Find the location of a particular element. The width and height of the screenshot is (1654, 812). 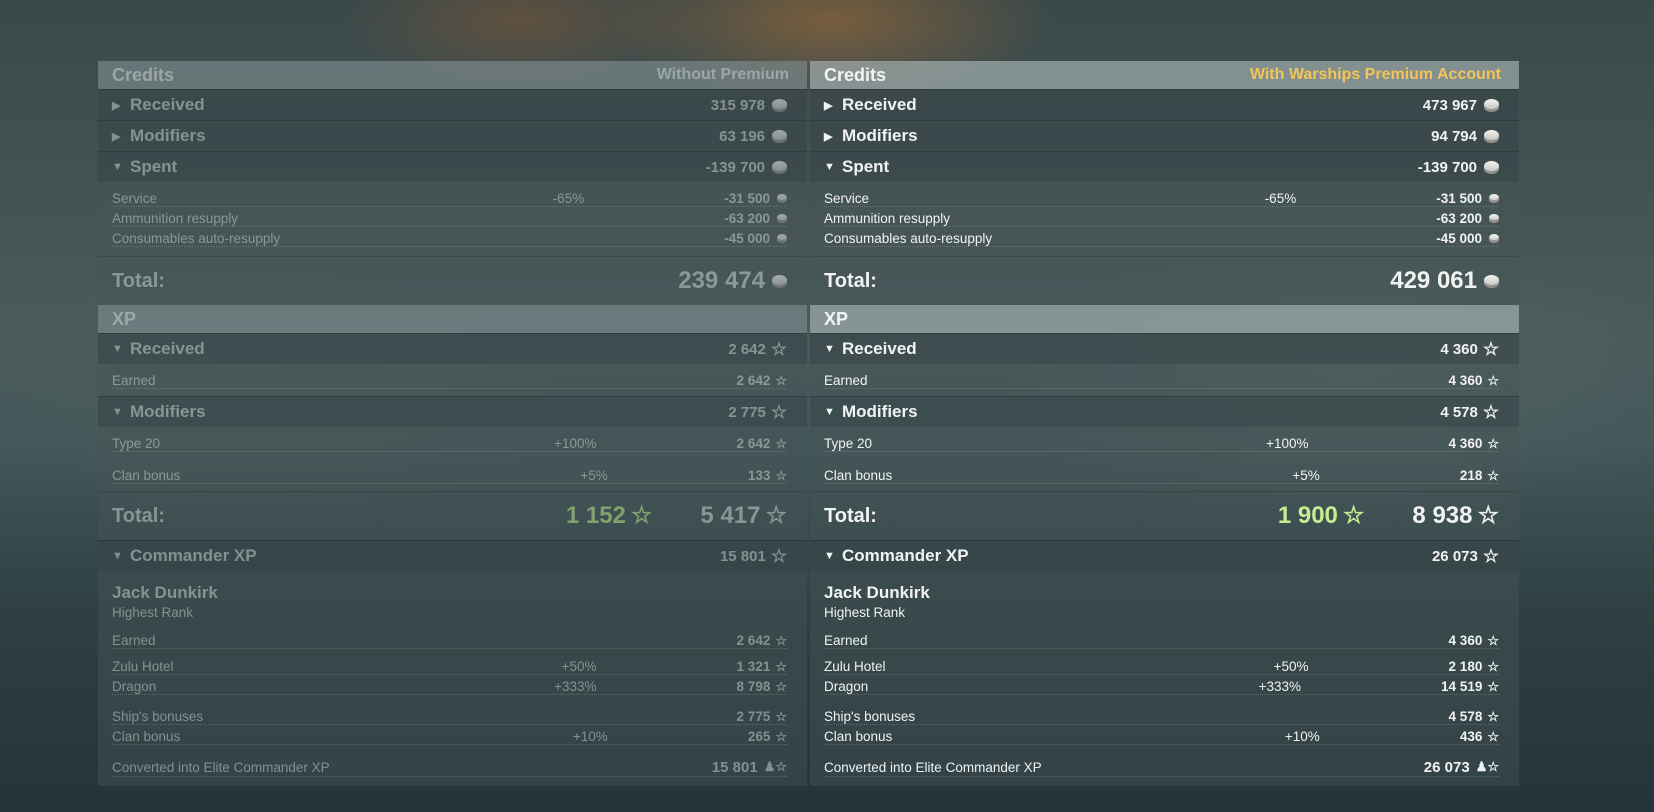

commander-xp-row: ▼ Commander XP 15 801 ☆ is located at coordinates (452, 555).